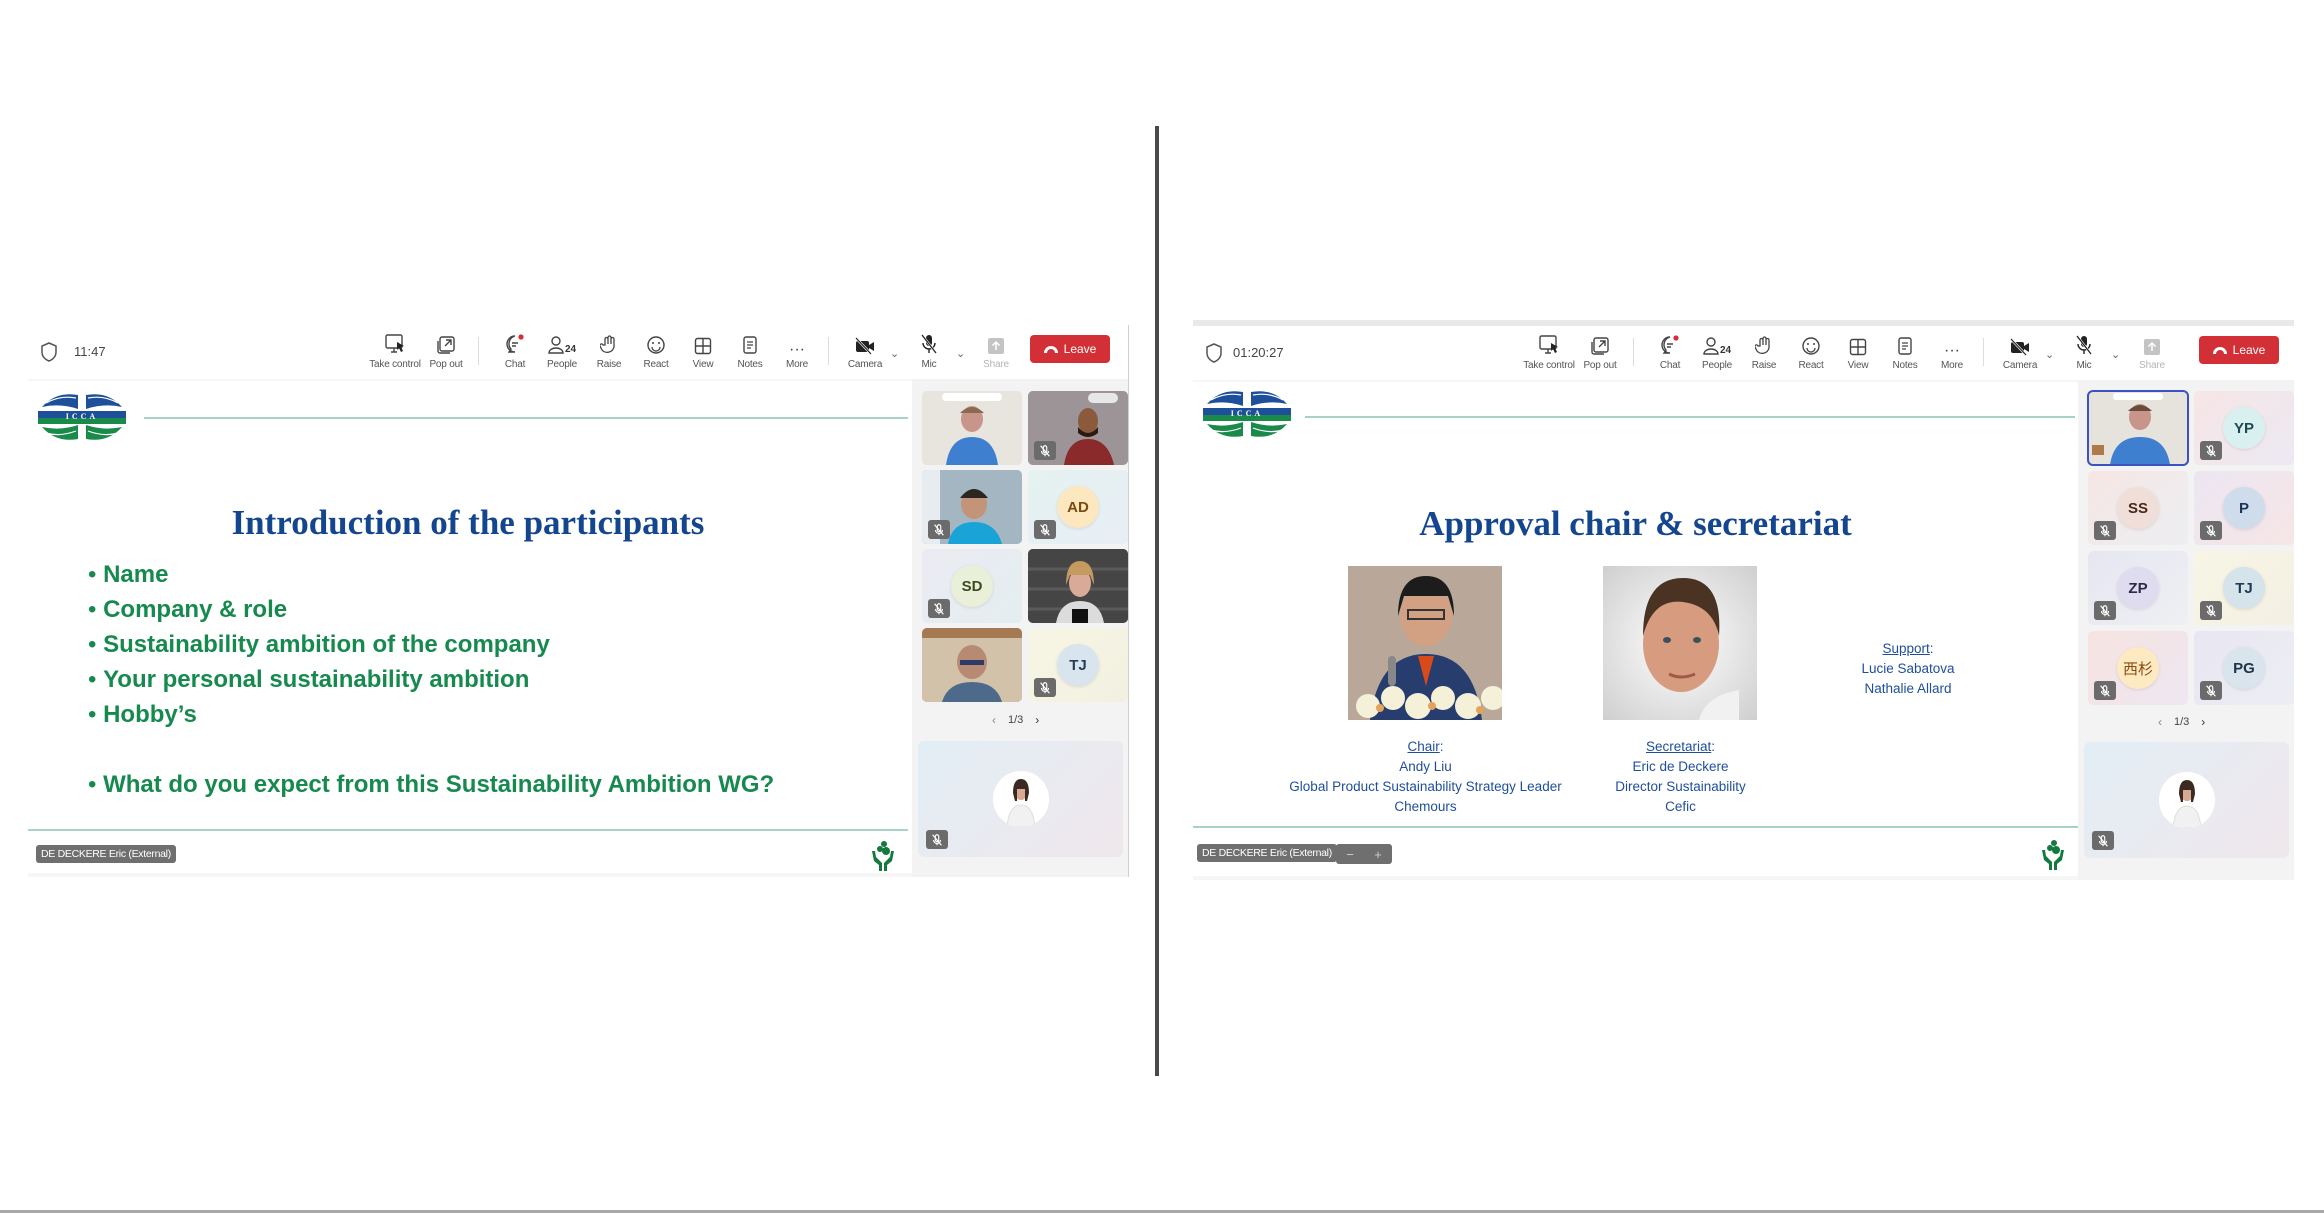  I want to click on toolbar-separator, so click(478, 351).